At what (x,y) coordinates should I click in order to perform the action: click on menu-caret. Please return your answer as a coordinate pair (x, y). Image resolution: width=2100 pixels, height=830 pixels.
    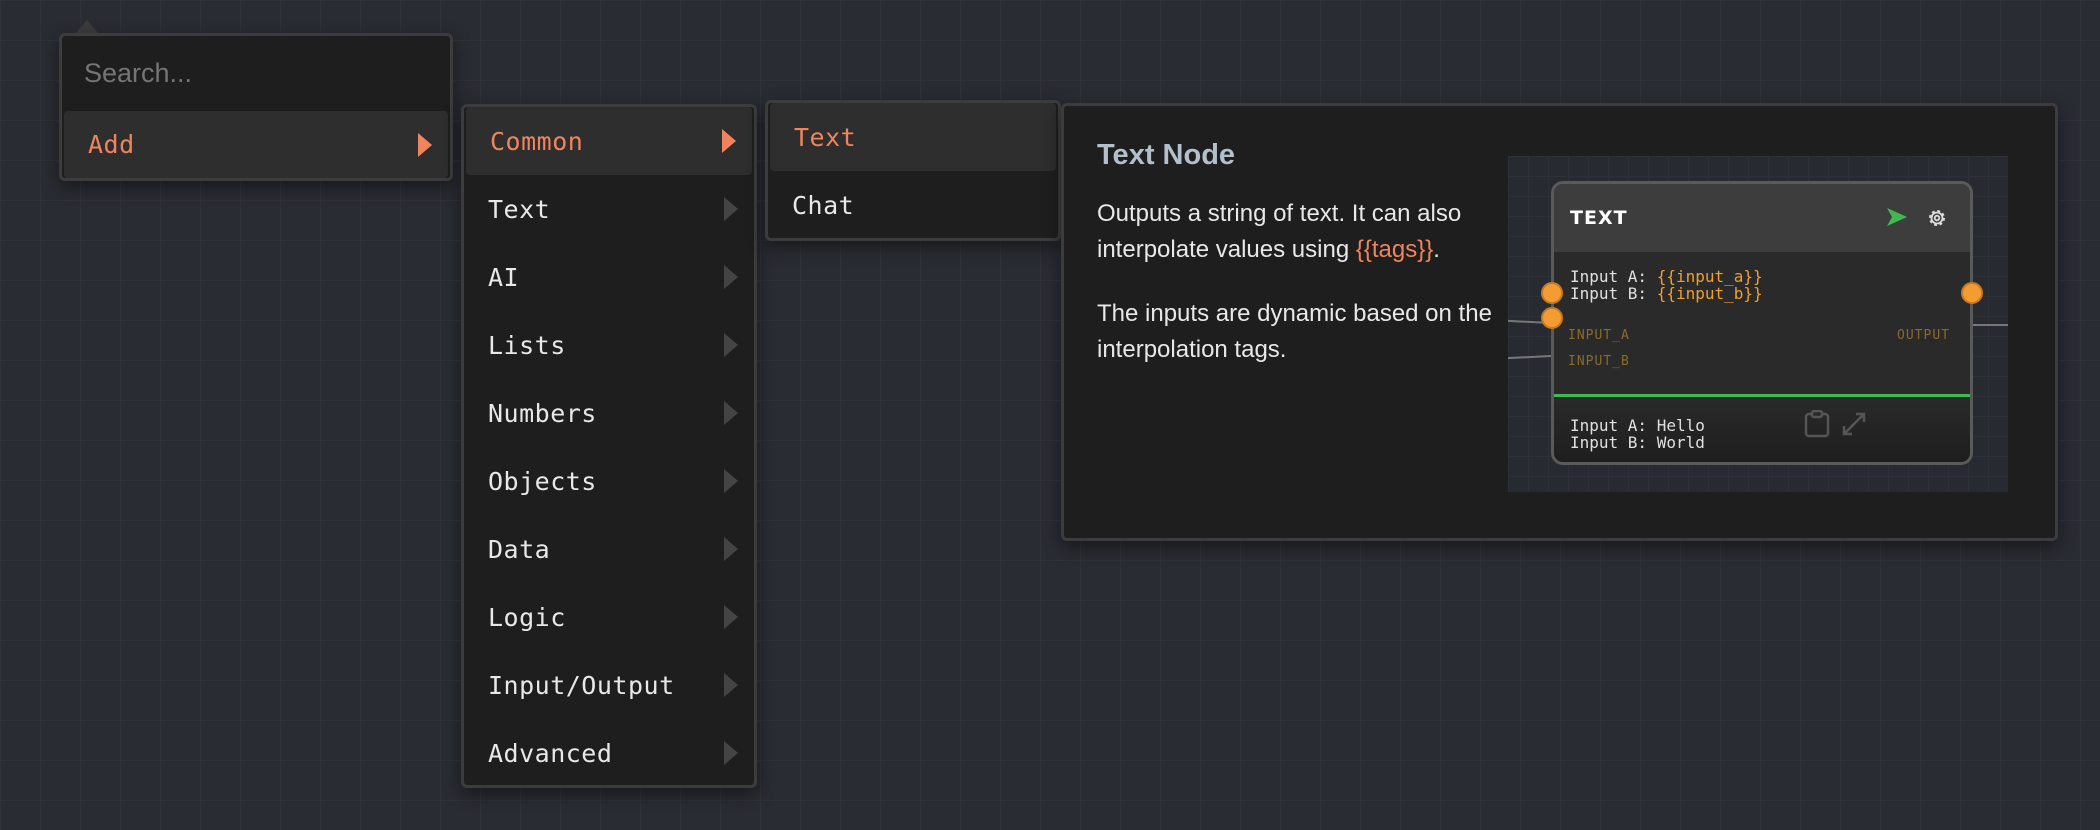
    Looking at the image, I should click on (87, 26).